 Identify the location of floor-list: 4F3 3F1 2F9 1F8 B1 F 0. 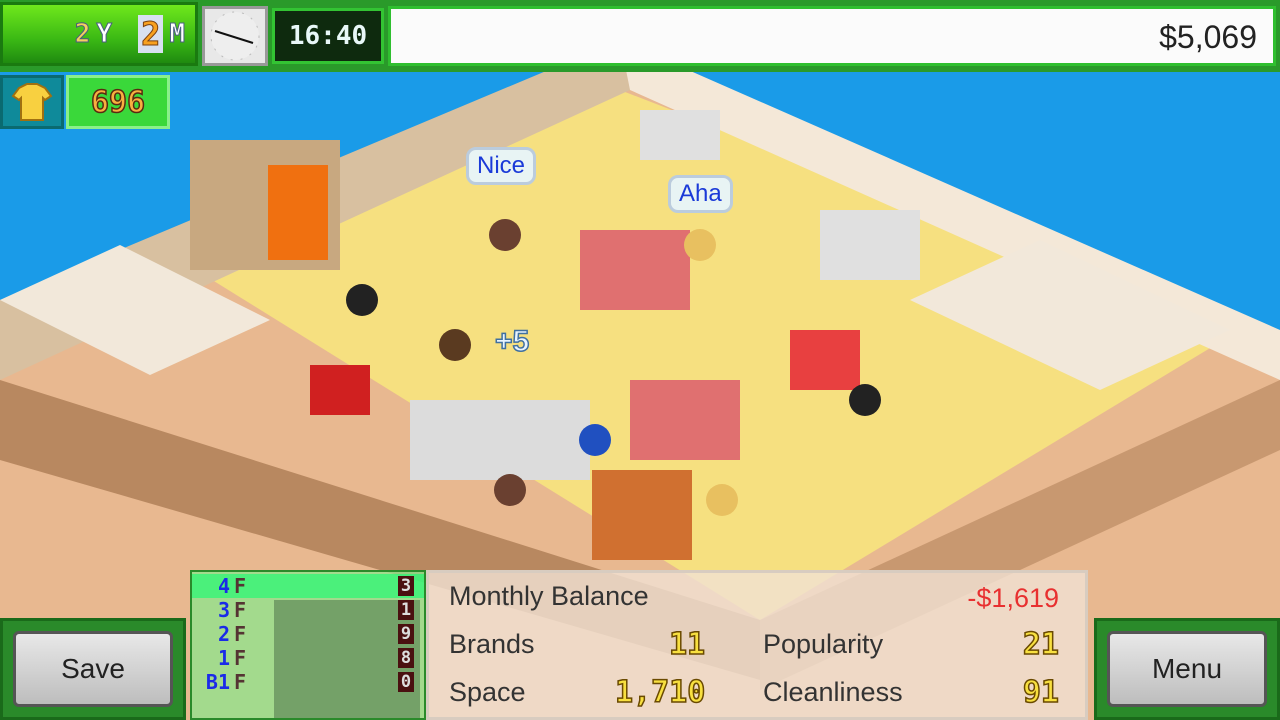
(308, 645).